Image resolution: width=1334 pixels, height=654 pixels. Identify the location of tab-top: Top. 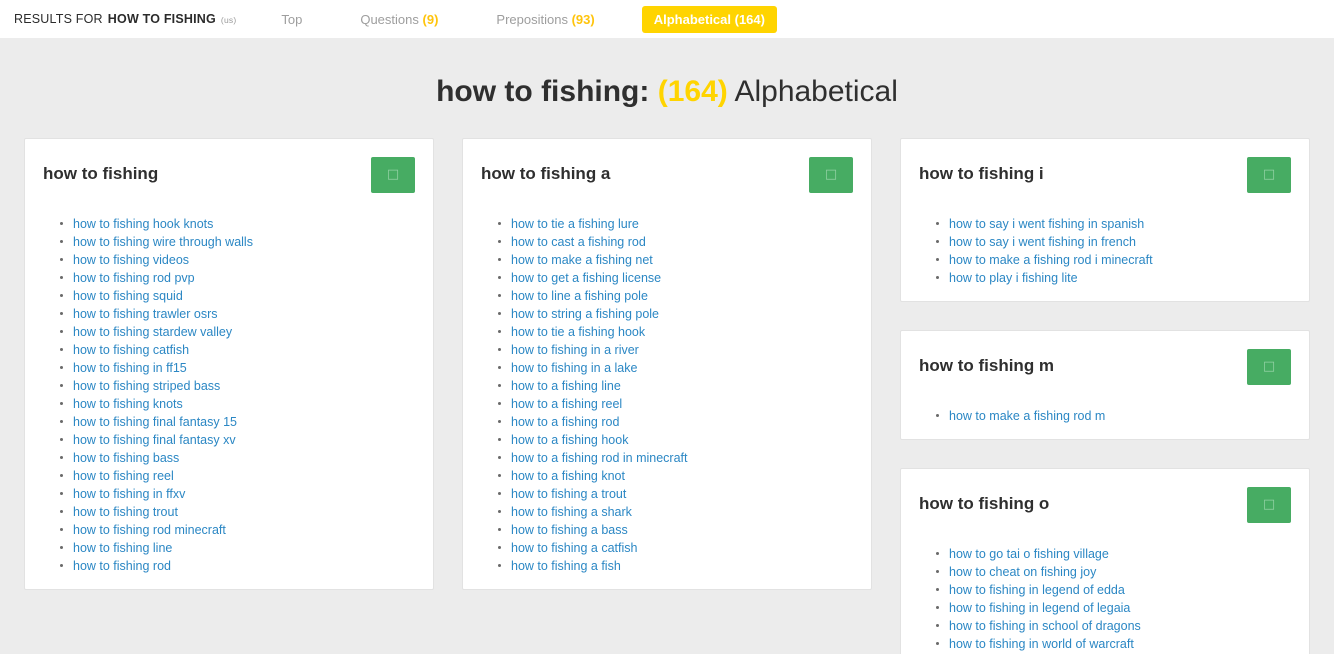
(291, 19).